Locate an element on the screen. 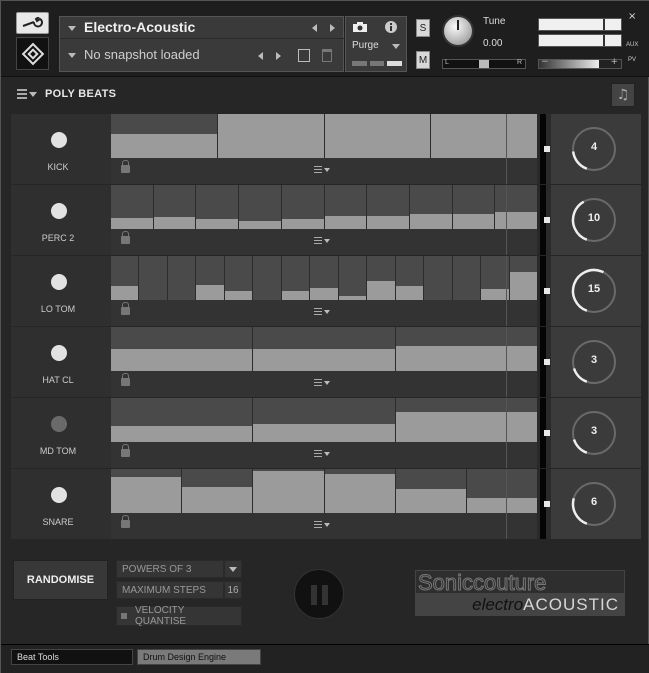 The width and height of the screenshot is (649, 673). snapshot-name: No snapshot loaded is located at coordinates (142, 54).